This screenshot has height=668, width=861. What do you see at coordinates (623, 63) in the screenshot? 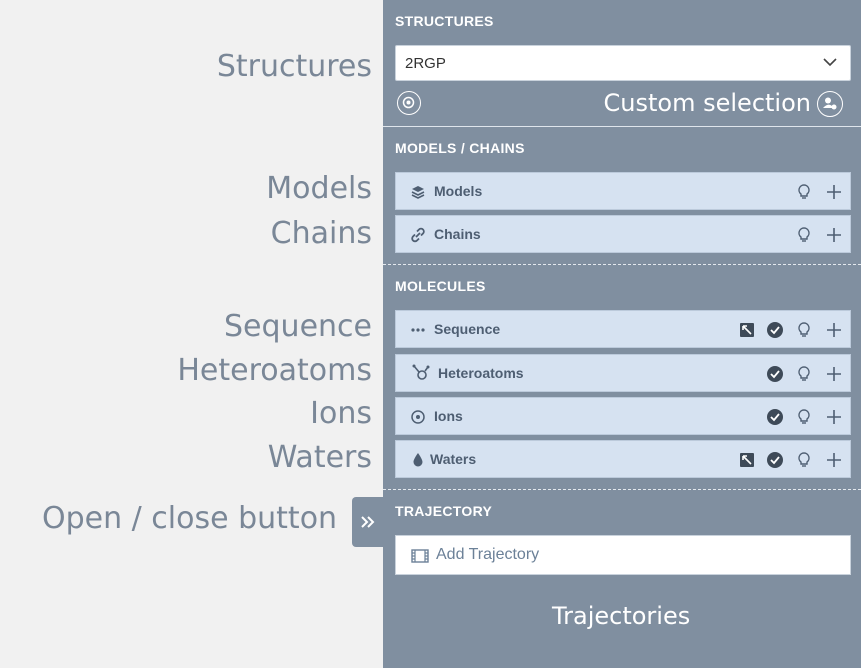
I see `structure-select: 2RGP` at bounding box center [623, 63].